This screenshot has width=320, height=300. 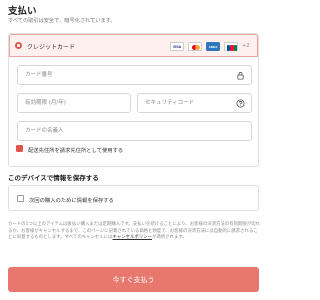 I want to click on cardholder-name-input, so click(x=134, y=131).